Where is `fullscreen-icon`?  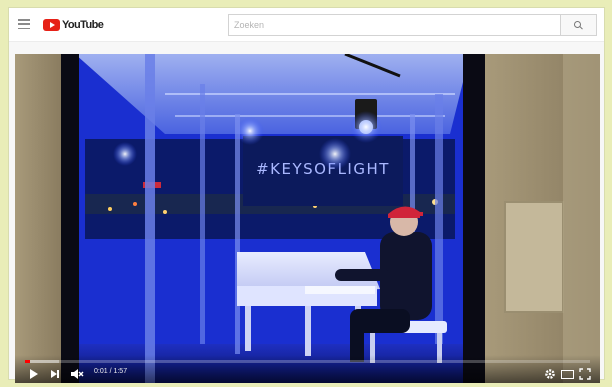 fullscreen-icon is located at coordinates (585, 374).